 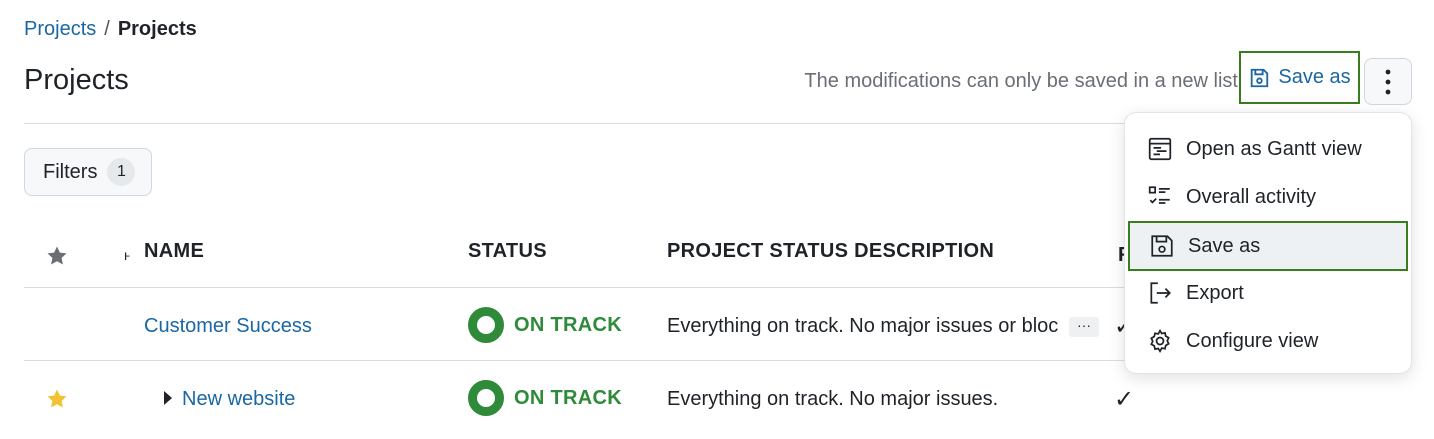 I want to click on project-name-link: New website, so click(x=238, y=399).